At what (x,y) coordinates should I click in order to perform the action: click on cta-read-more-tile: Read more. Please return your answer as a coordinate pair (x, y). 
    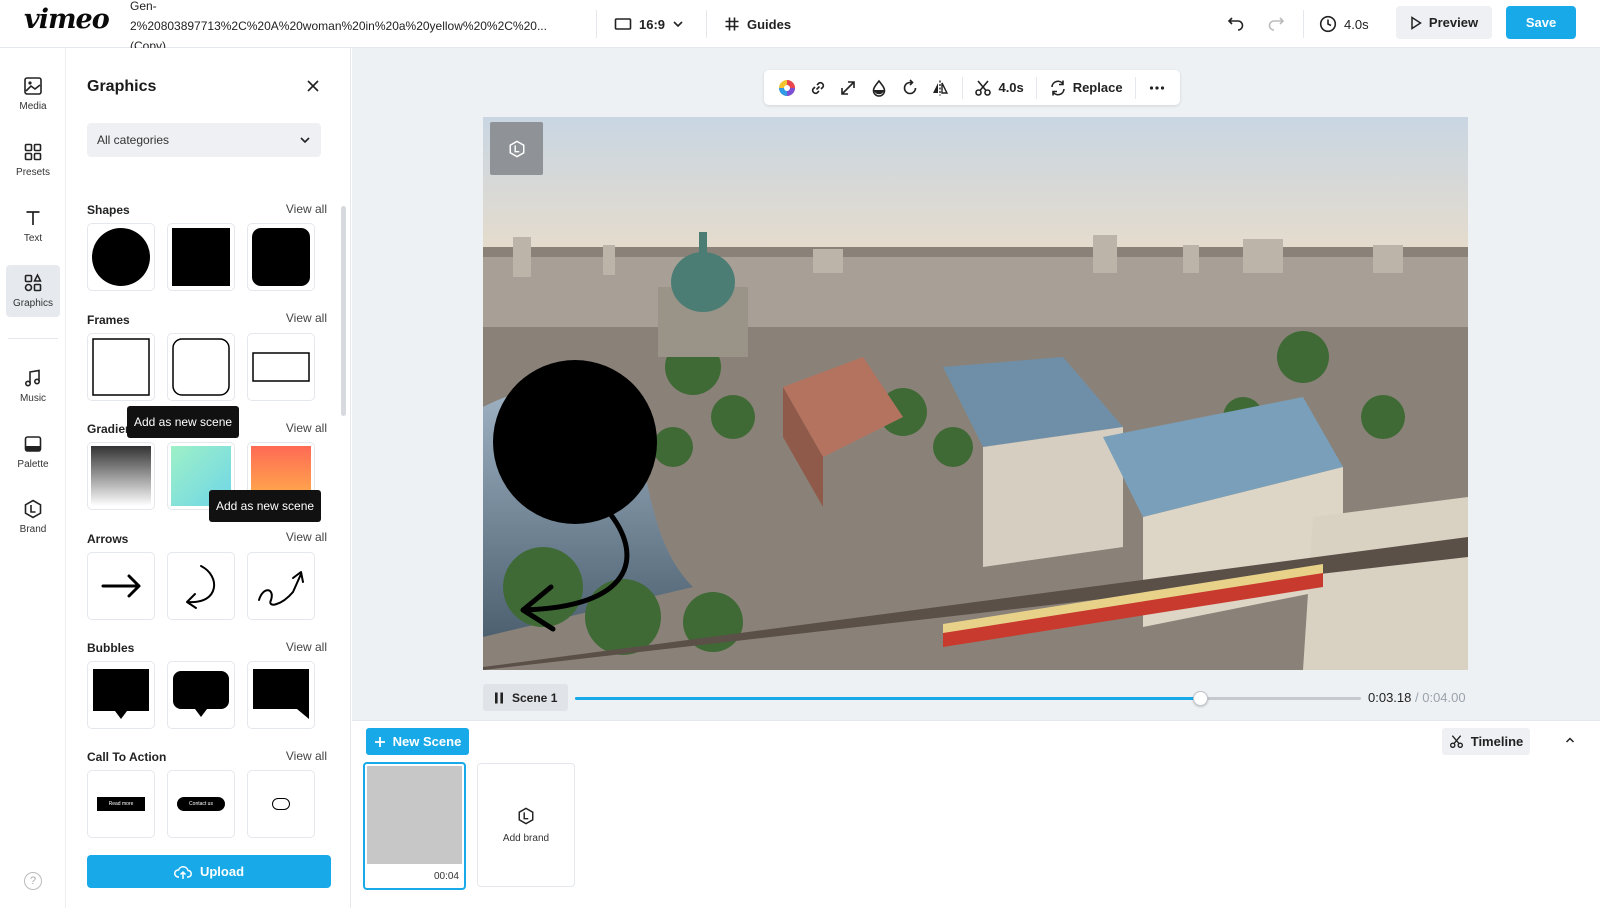
    Looking at the image, I should click on (121, 804).